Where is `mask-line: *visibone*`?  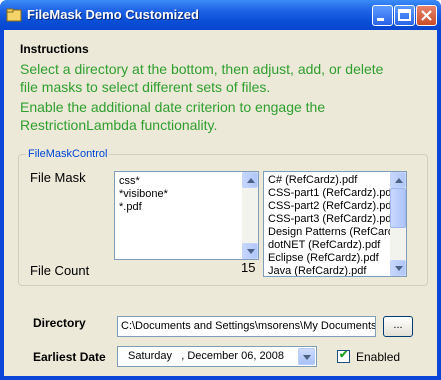
mask-line: *visibone* is located at coordinates (143, 194).